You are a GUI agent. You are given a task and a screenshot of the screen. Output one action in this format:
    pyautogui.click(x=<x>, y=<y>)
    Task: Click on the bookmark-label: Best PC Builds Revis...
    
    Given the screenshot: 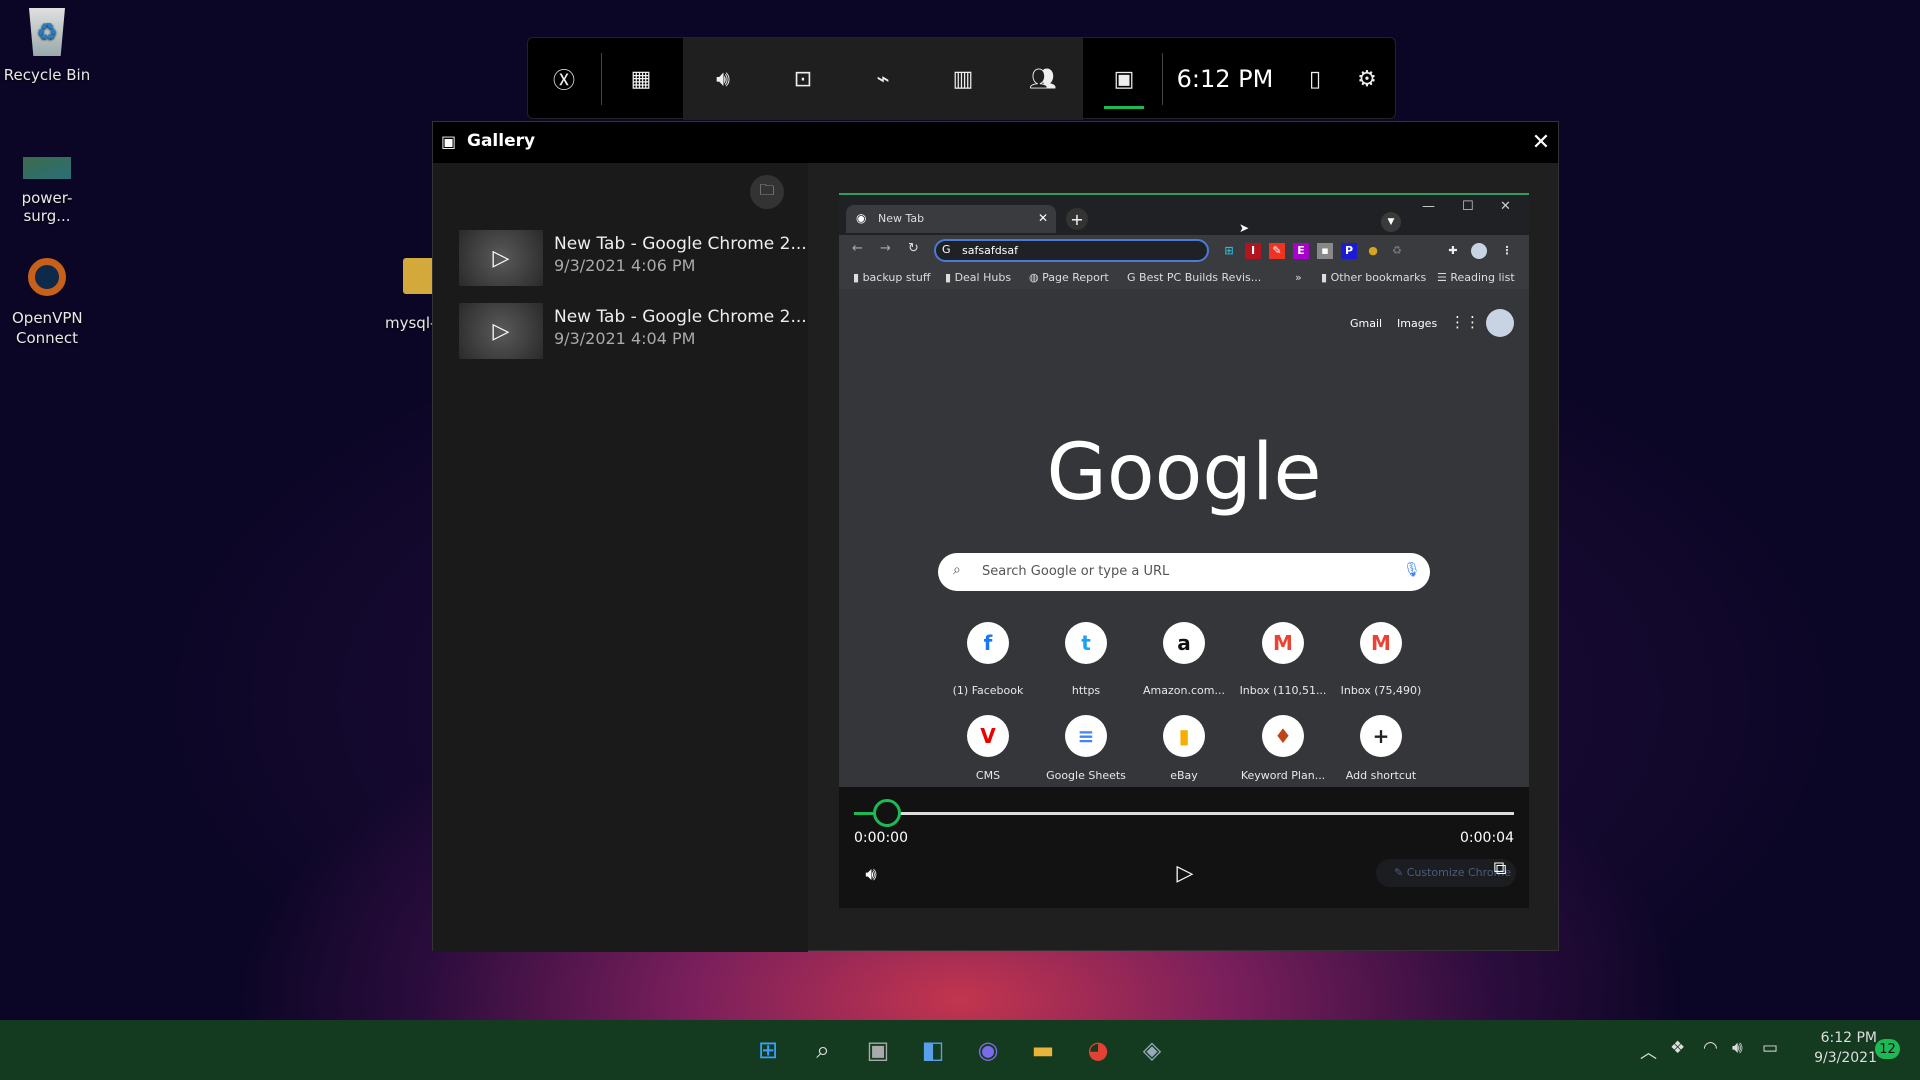 What is the action you would take?
    pyautogui.click(x=1200, y=277)
    